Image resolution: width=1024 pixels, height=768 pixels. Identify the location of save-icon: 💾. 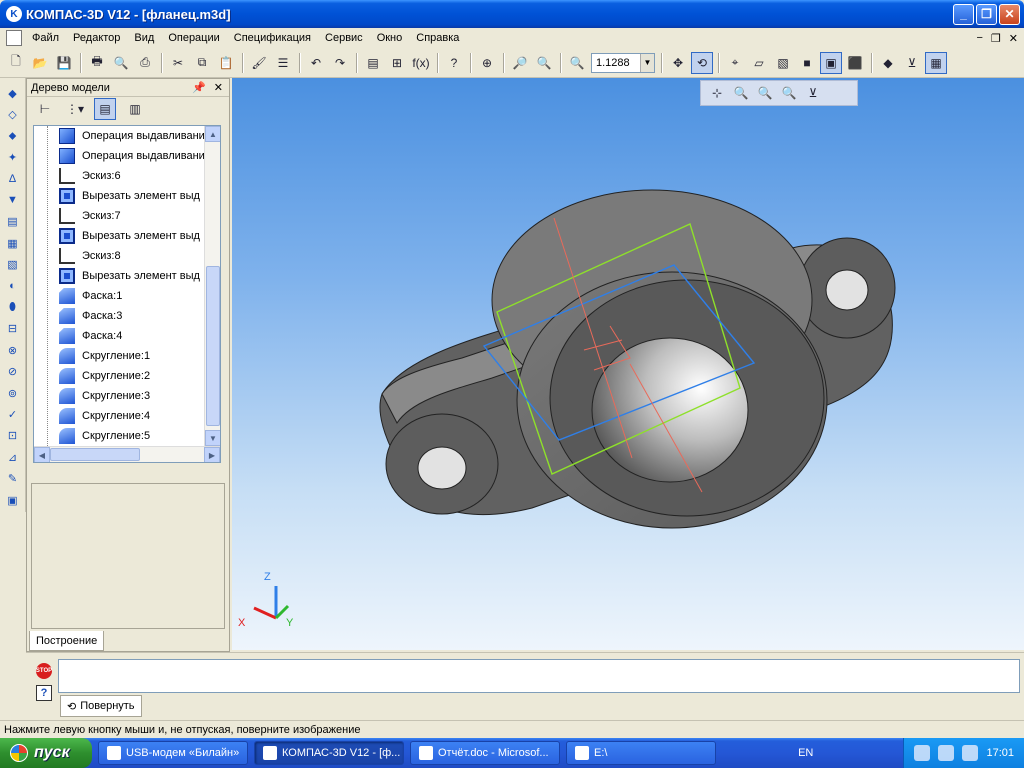
(64, 63).